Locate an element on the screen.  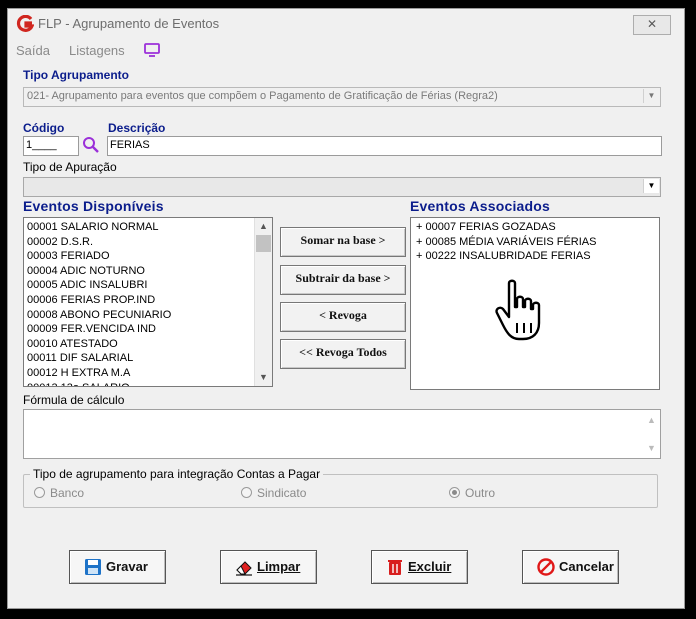
eventos-disponiveis-scrollbar: ▲ ▼ is located at coordinates (263, 302).